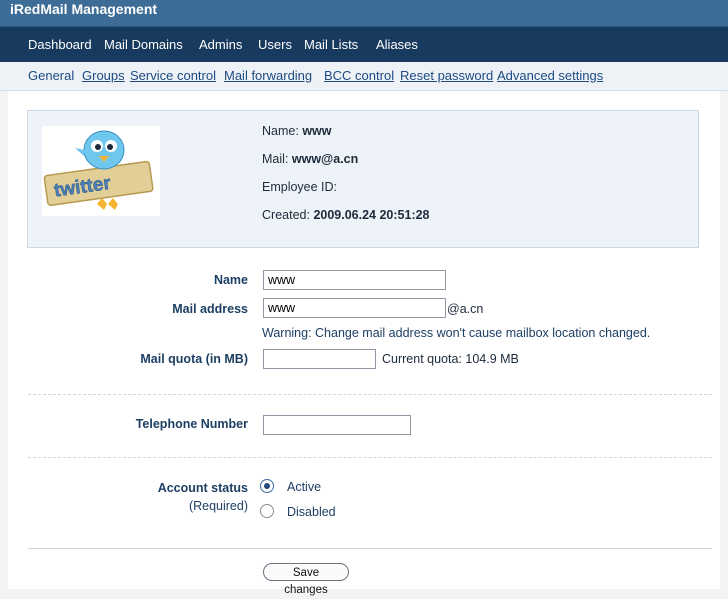  What do you see at coordinates (370, 548) in the screenshot?
I see `form-footer-divider` at bounding box center [370, 548].